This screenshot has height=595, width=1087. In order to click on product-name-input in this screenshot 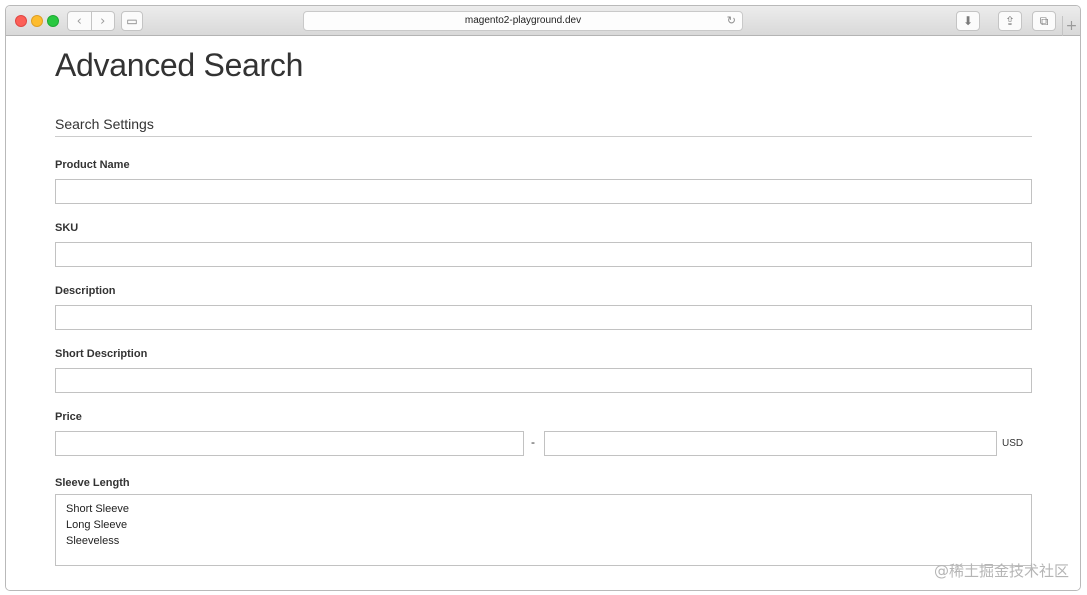, I will do `click(543, 191)`.